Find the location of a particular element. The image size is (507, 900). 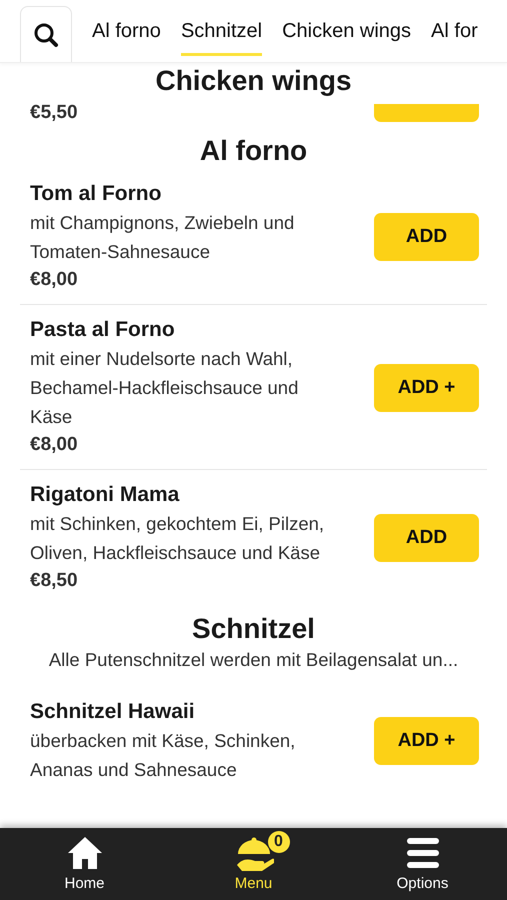

home-icon is located at coordinates (85, 853).